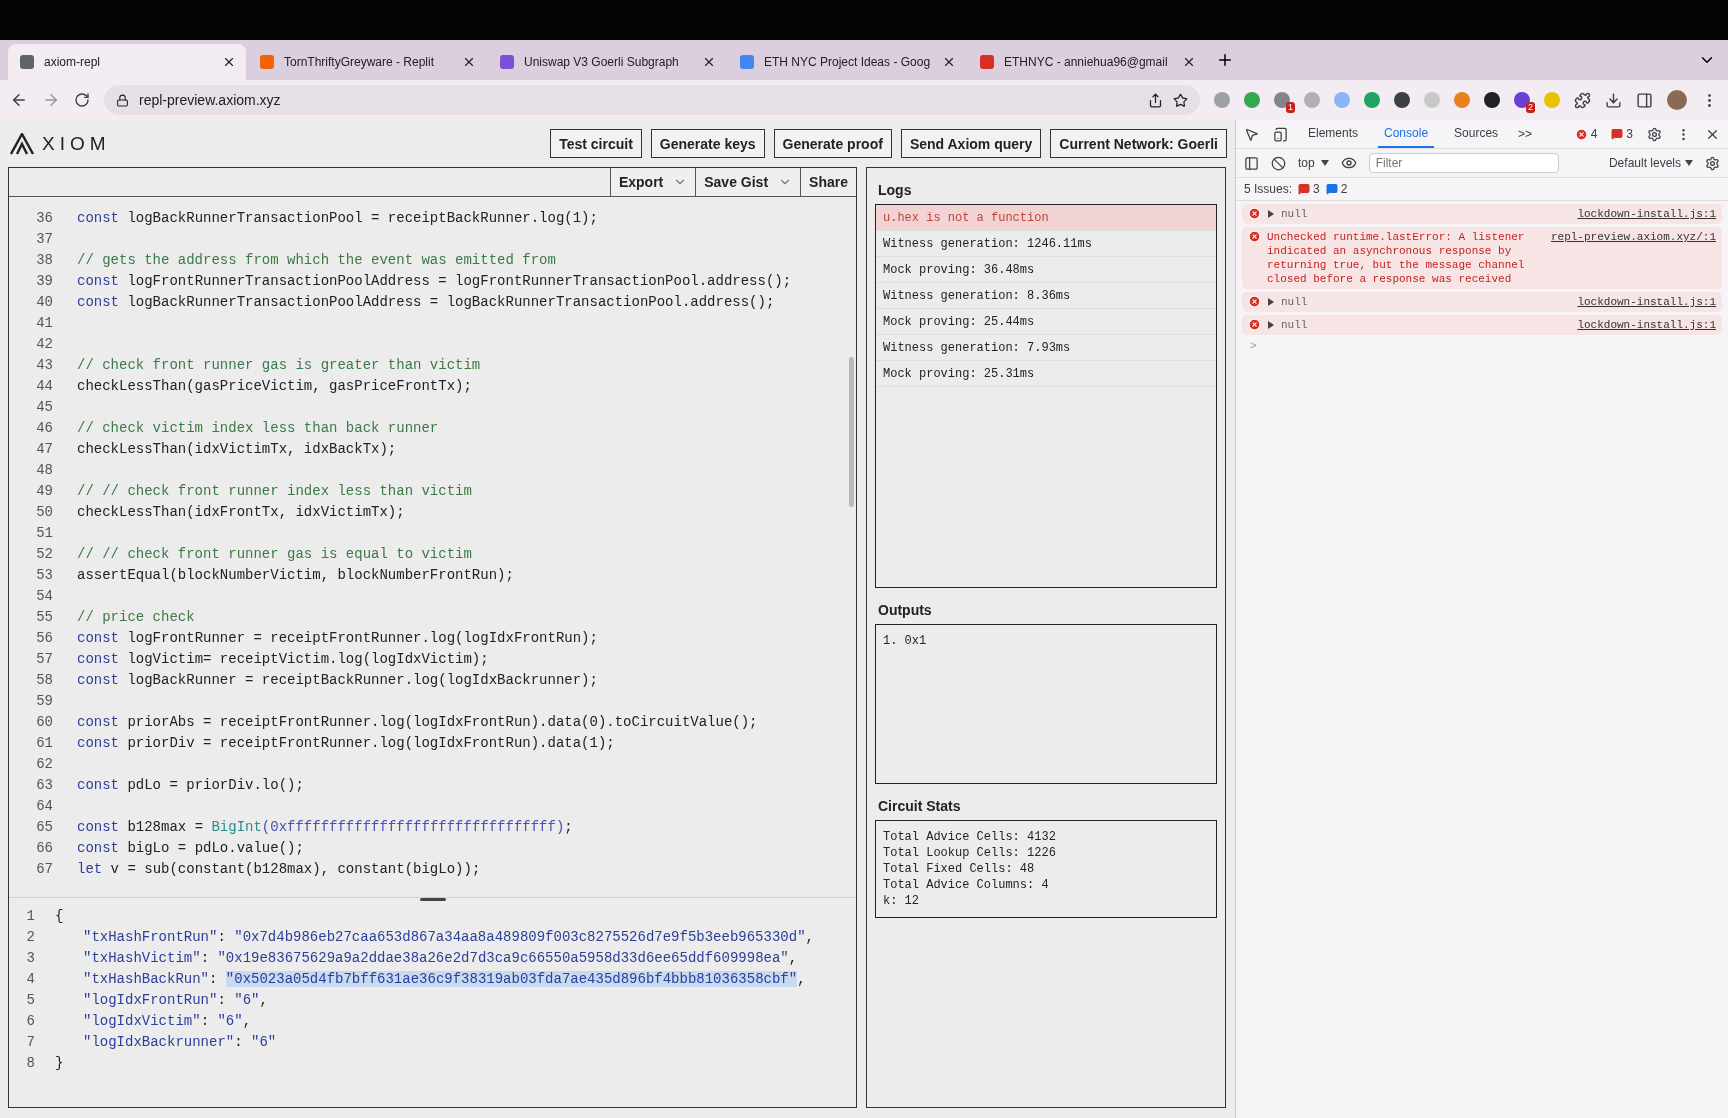 The height and width of the screenshot is (1118, 1728). I want to click on issues-label: 5 Issues:, so click(1268, 189).